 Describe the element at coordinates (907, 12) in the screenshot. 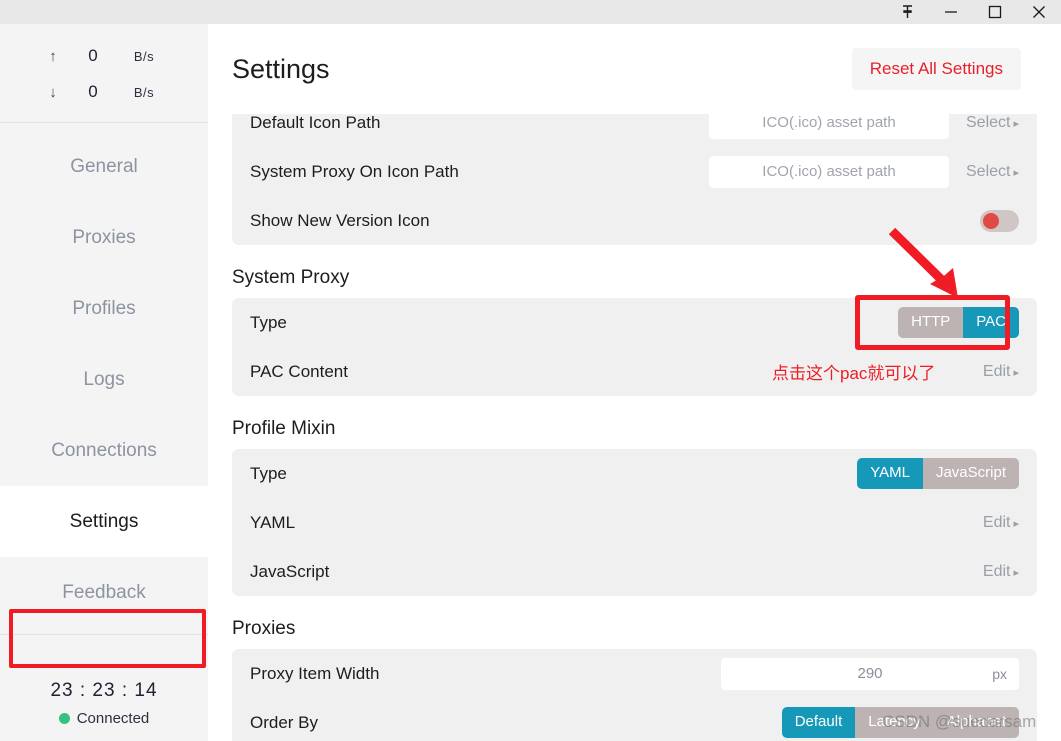

I see `pin-icon` at that location.